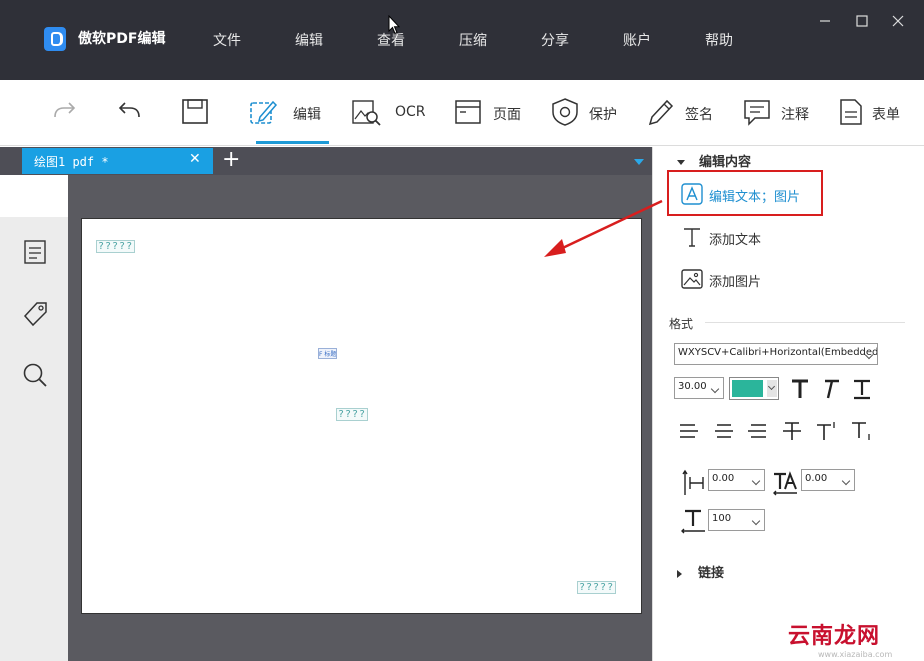 Image resolution: width=924 pixels, height=661 pixels. What do you see at coordinates (35, 314) in the screenshot?
I see `bookmark-tag-icon` at bounding box center [35, 314].